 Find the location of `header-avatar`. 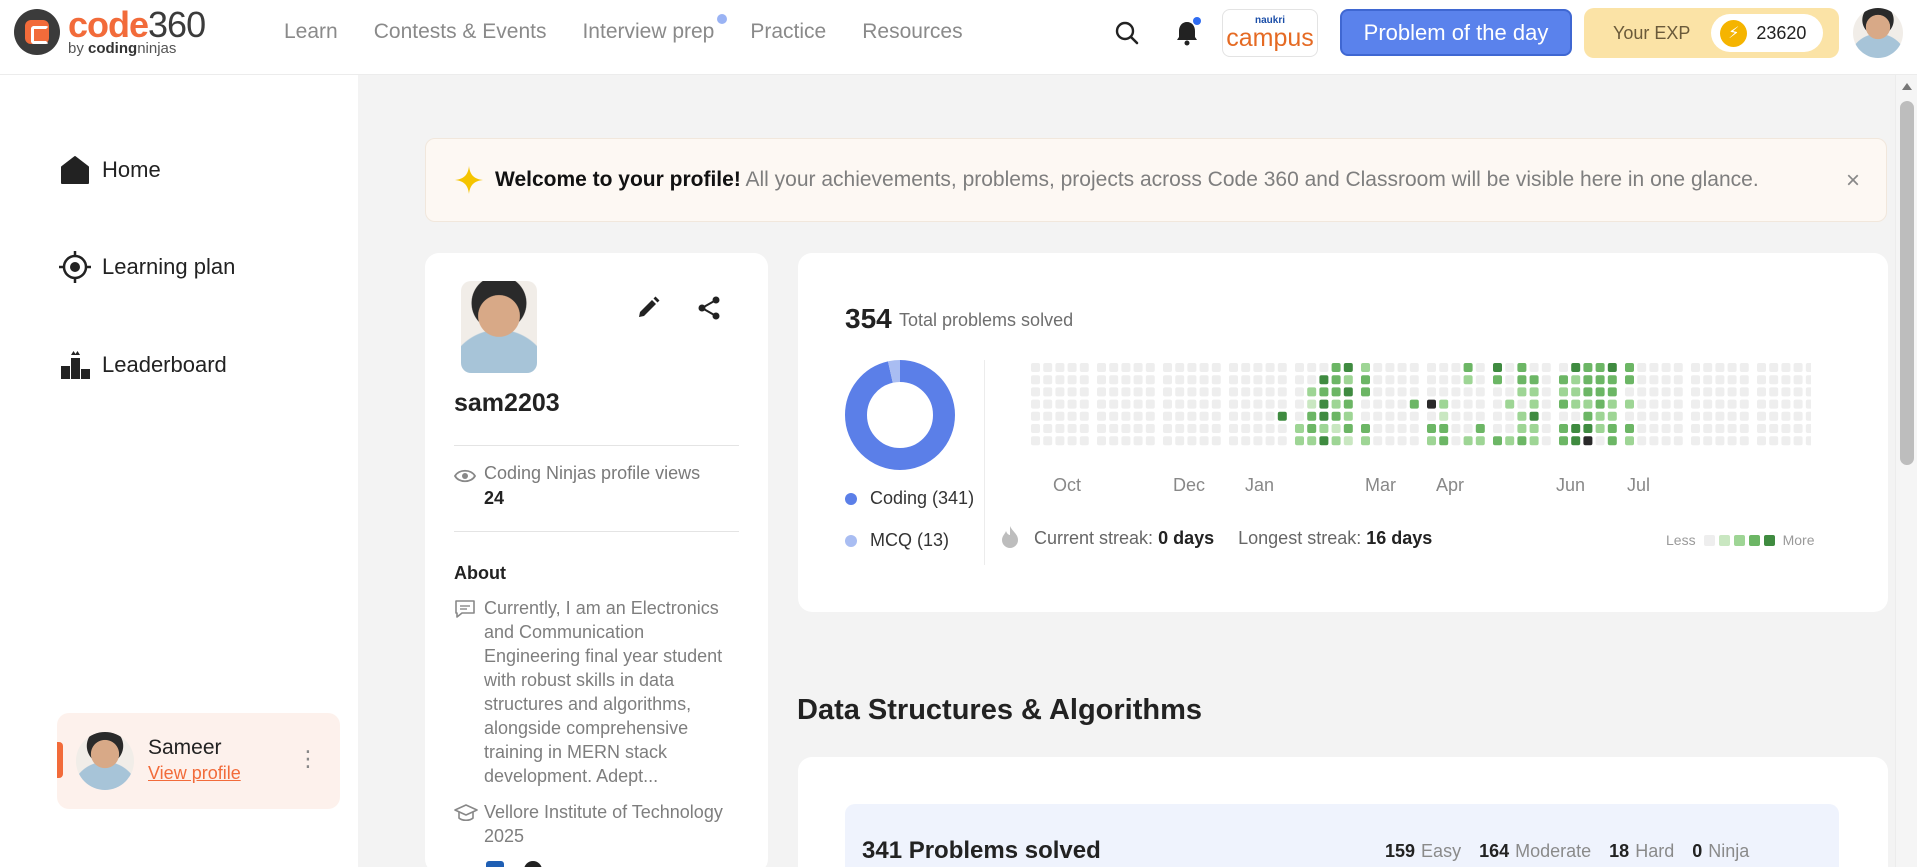

header-avatar is located at coordinates (1878, 33).